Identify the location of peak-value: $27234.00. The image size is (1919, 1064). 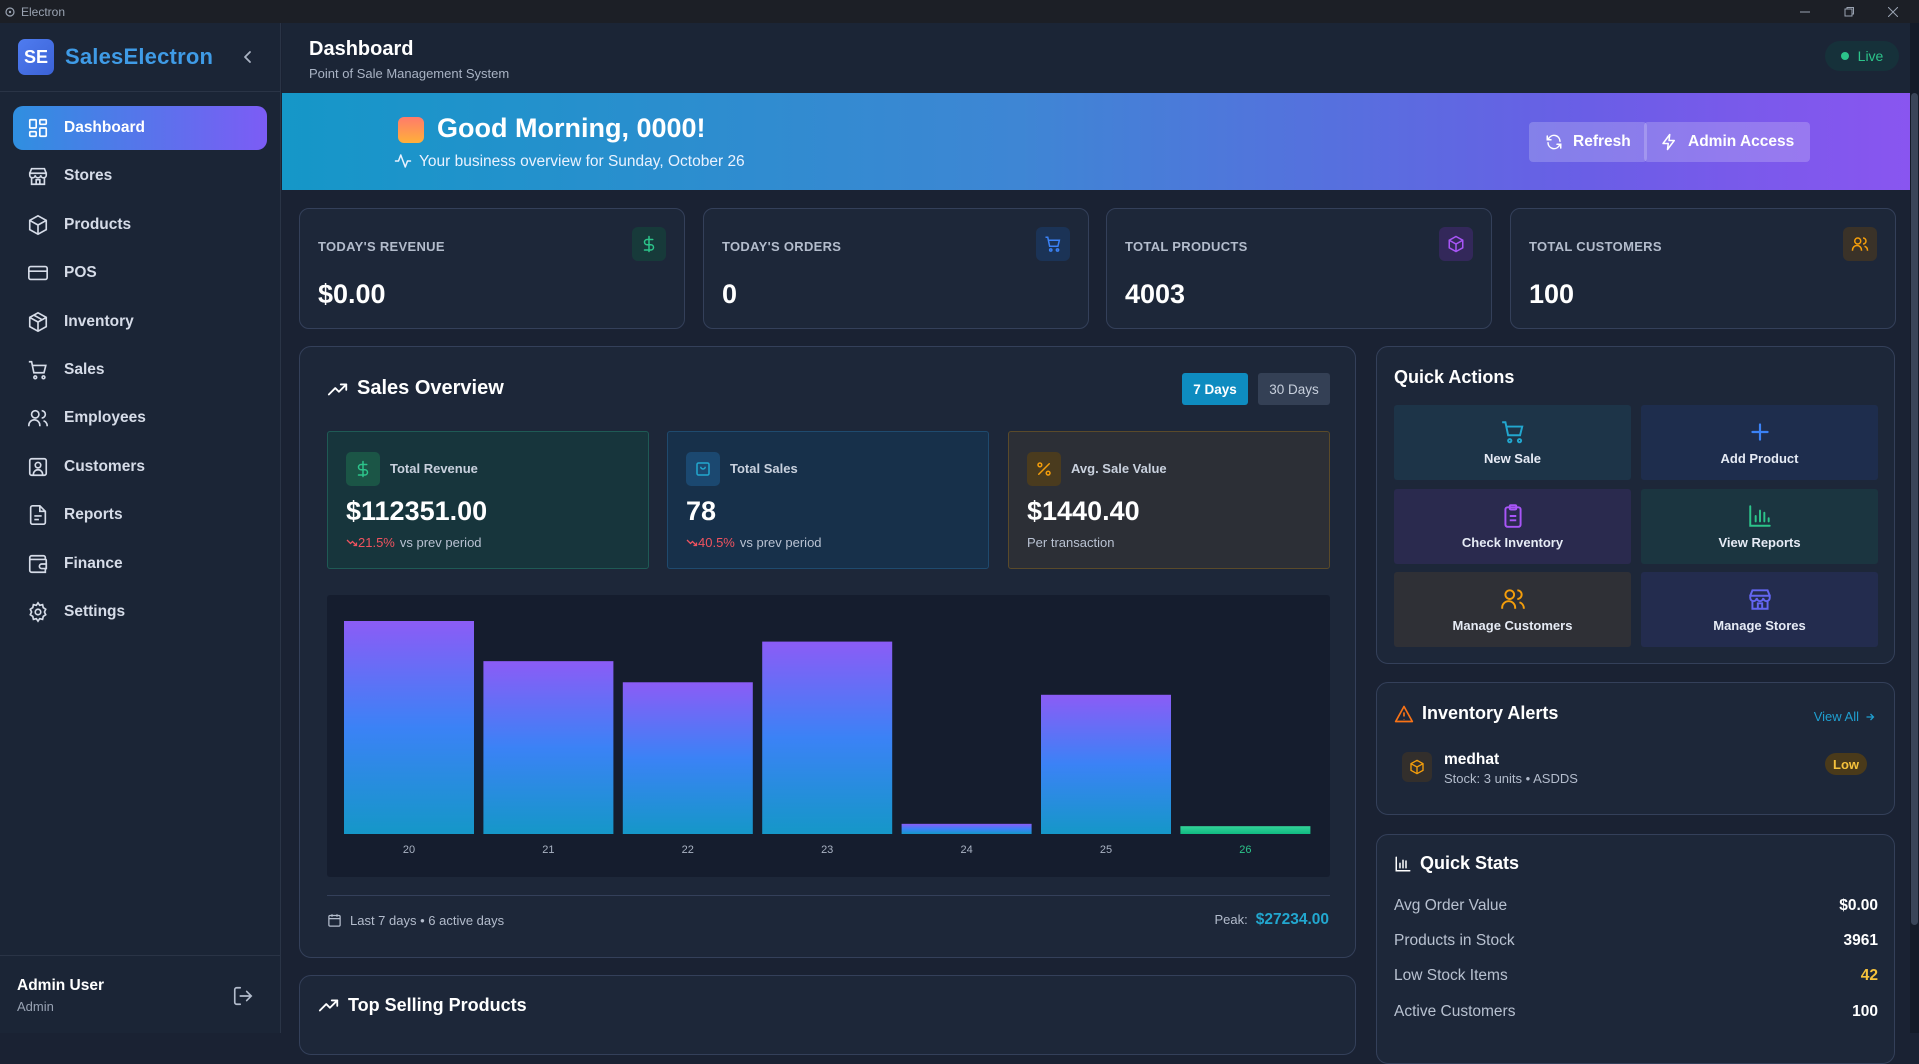
(1292, 919).